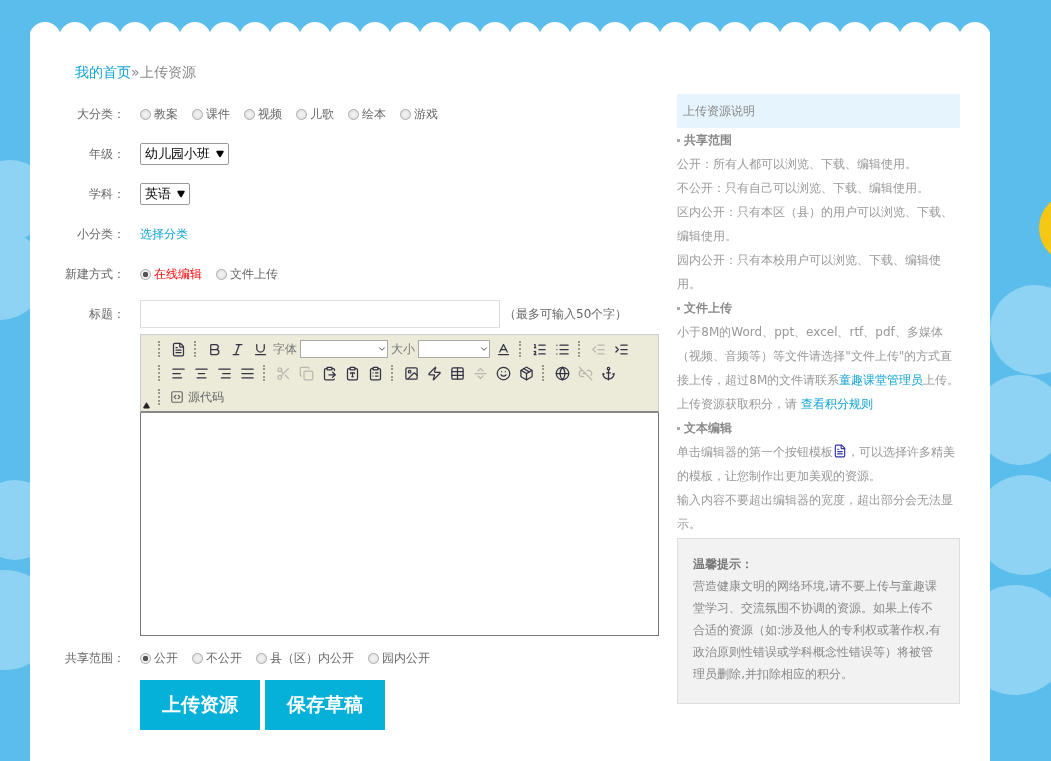 Image resolution: width=1051 pixels, height=761 pixels. Describe the element at coordinates (403, 349) in the screenshot. I see `size-label: 大小` at that location.